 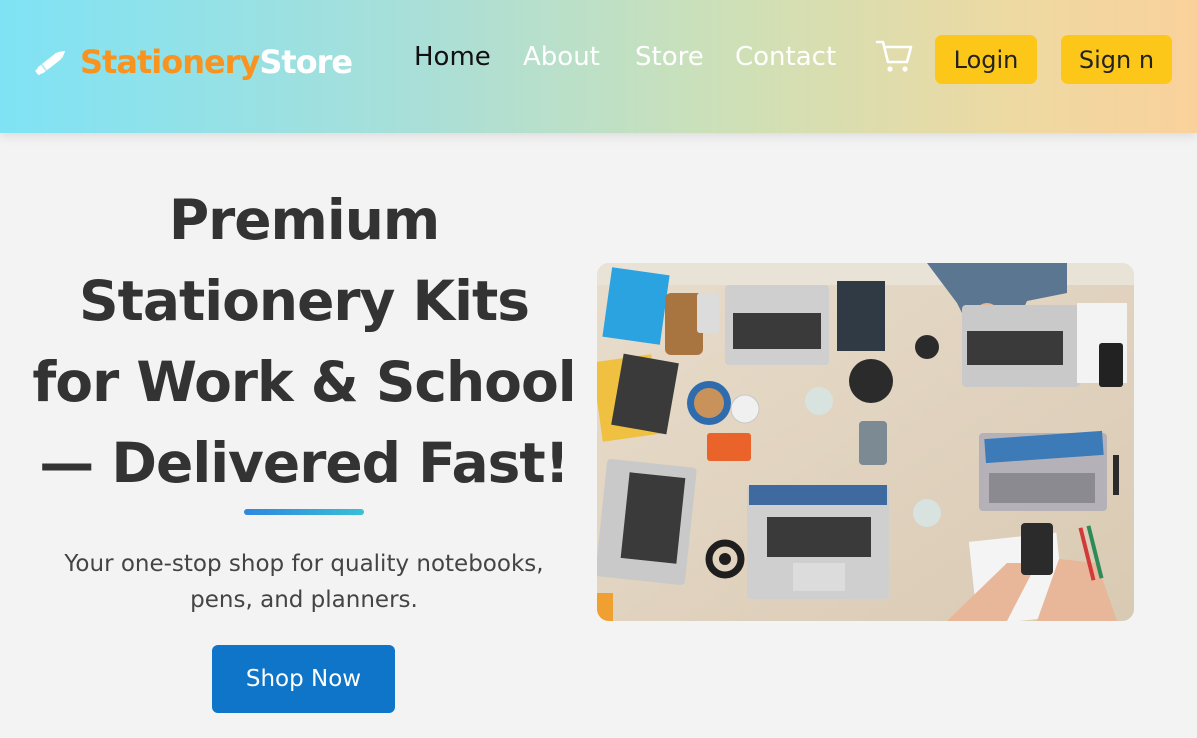 I want to click on nav-home: Home, so click(x=452, y=57).